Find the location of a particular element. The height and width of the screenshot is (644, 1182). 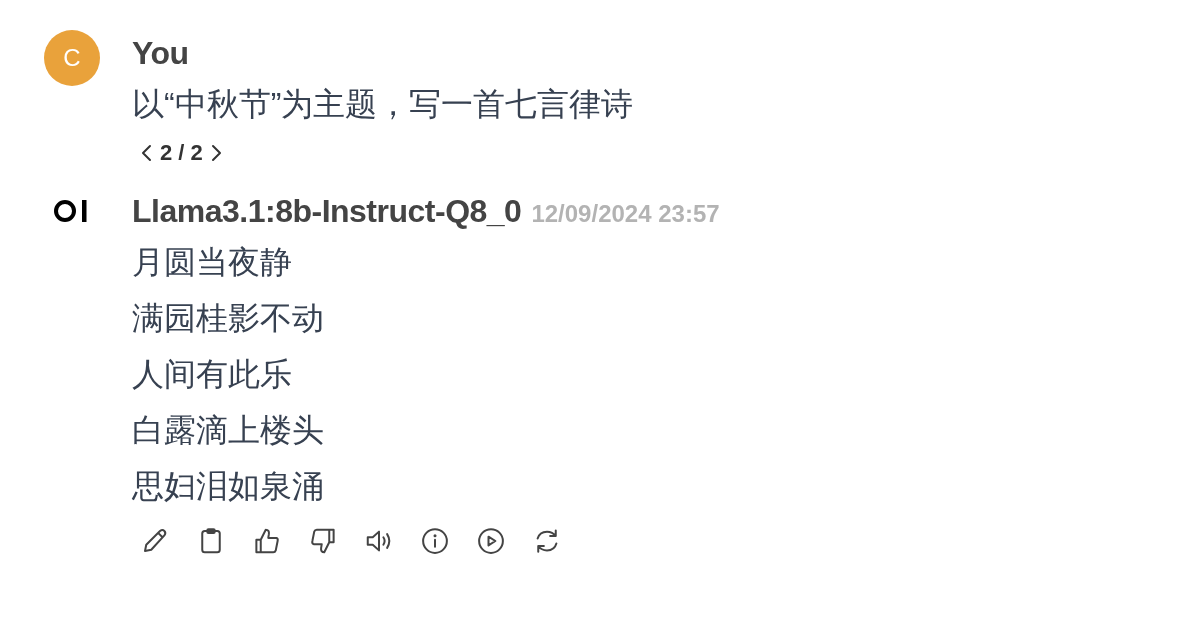

thumbs-down-icon is located at coordinates (323, 541).